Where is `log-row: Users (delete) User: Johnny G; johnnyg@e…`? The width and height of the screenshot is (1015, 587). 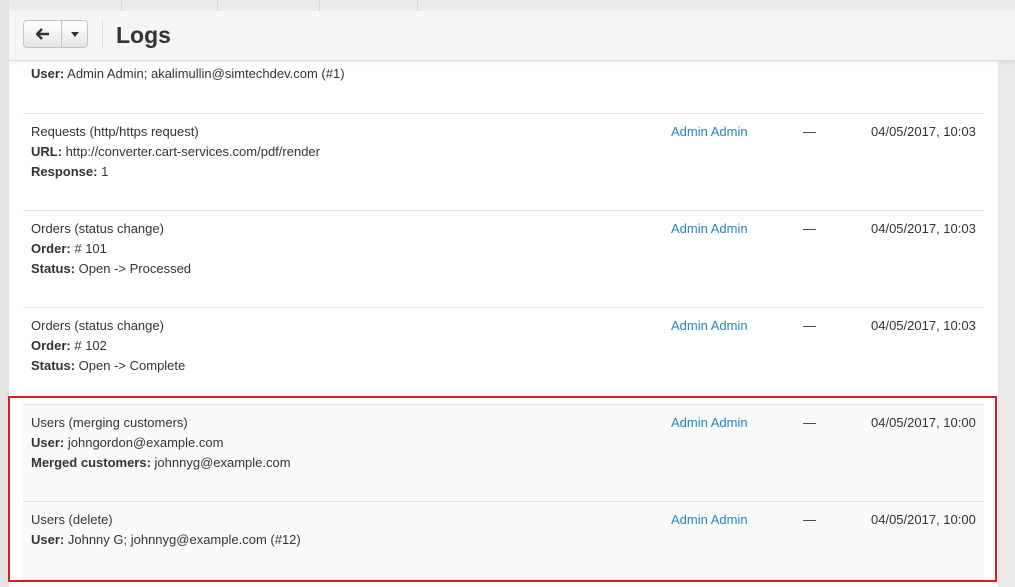
log-row: Users (delete) User: Johnny G; johnnyg@e… is located at coordinates (503, 540).